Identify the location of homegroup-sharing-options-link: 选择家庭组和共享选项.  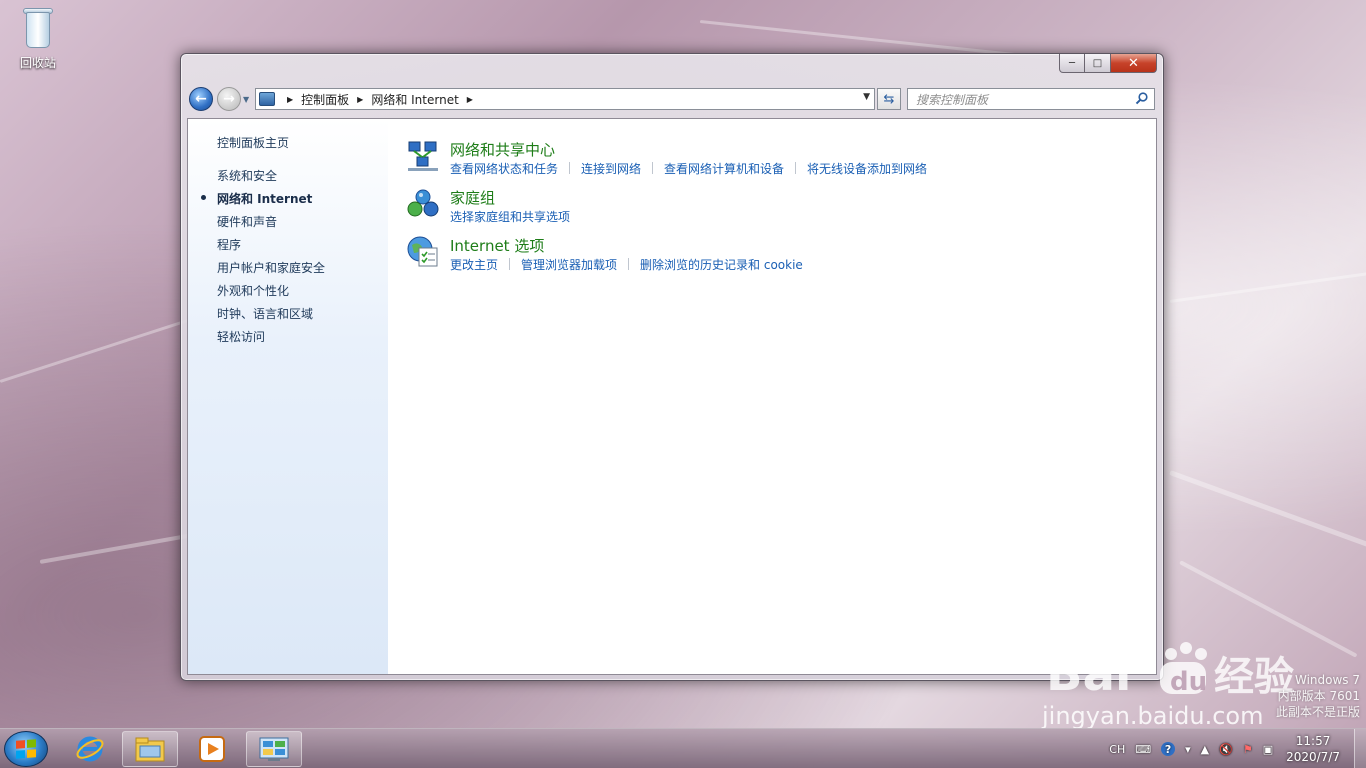
(510, 216).